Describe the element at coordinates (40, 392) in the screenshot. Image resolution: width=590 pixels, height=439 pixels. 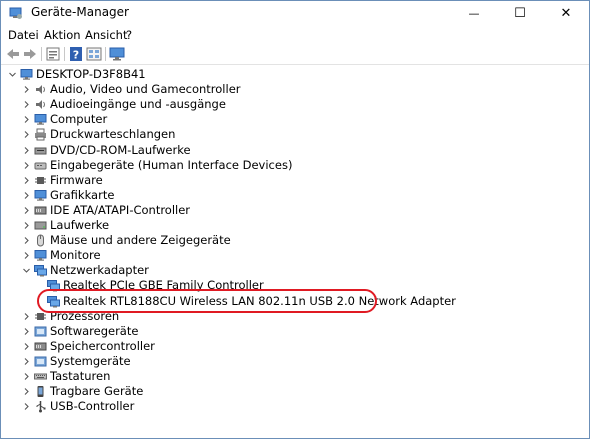
I see `portable-device-icon` at that location.